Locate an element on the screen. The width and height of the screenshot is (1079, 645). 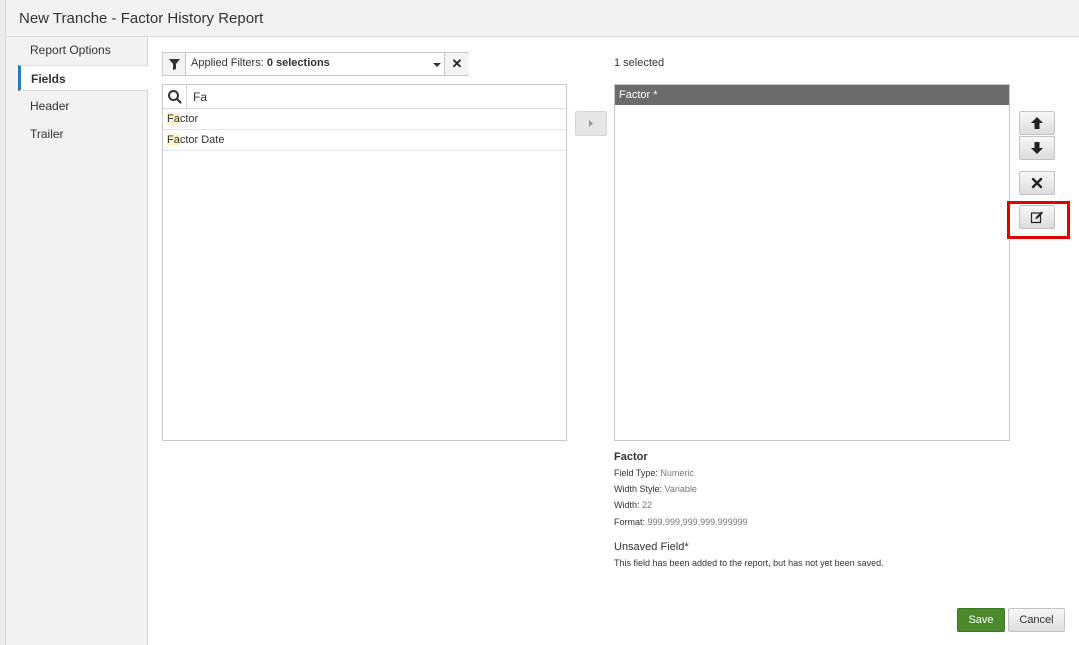
field-type-row: Field Type: Numeric is located at coordinates (654, 473).